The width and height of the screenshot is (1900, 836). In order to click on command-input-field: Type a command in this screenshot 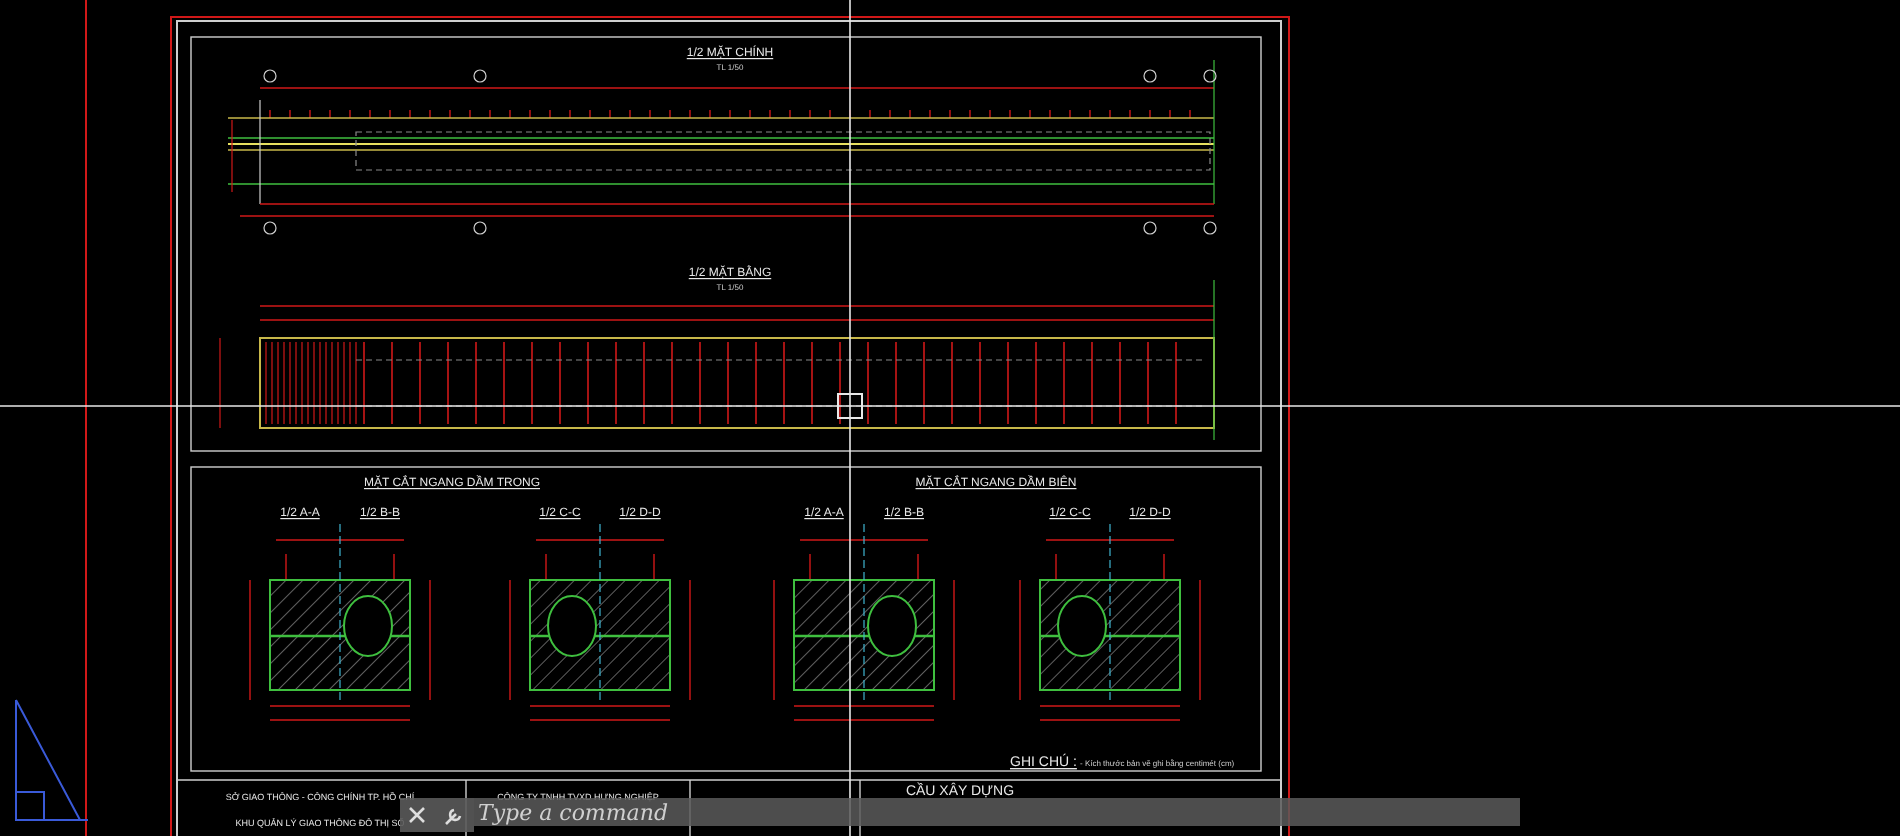, I will do `click(997, 812)`.